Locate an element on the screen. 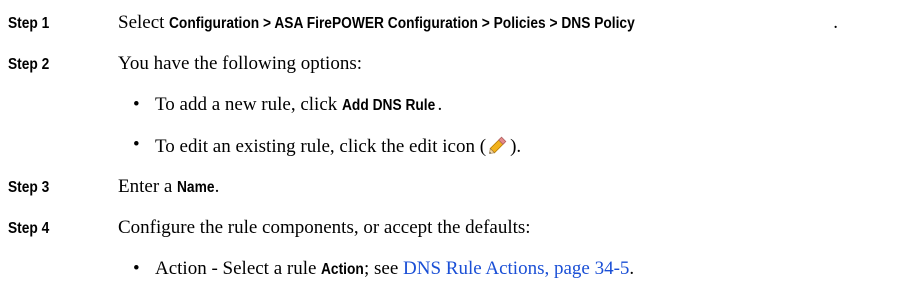  ui-term: Action is located at coordinates (342, 269).